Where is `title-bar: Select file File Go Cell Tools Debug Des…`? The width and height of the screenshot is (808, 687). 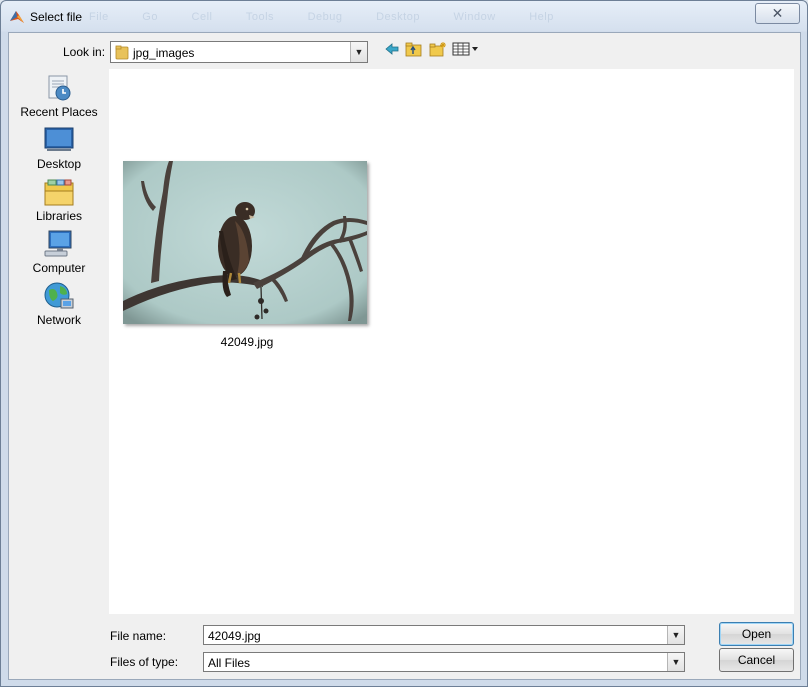
title-bar: Select file File Go Cell Tools Debug Des… is located at coordinates (404, 17).